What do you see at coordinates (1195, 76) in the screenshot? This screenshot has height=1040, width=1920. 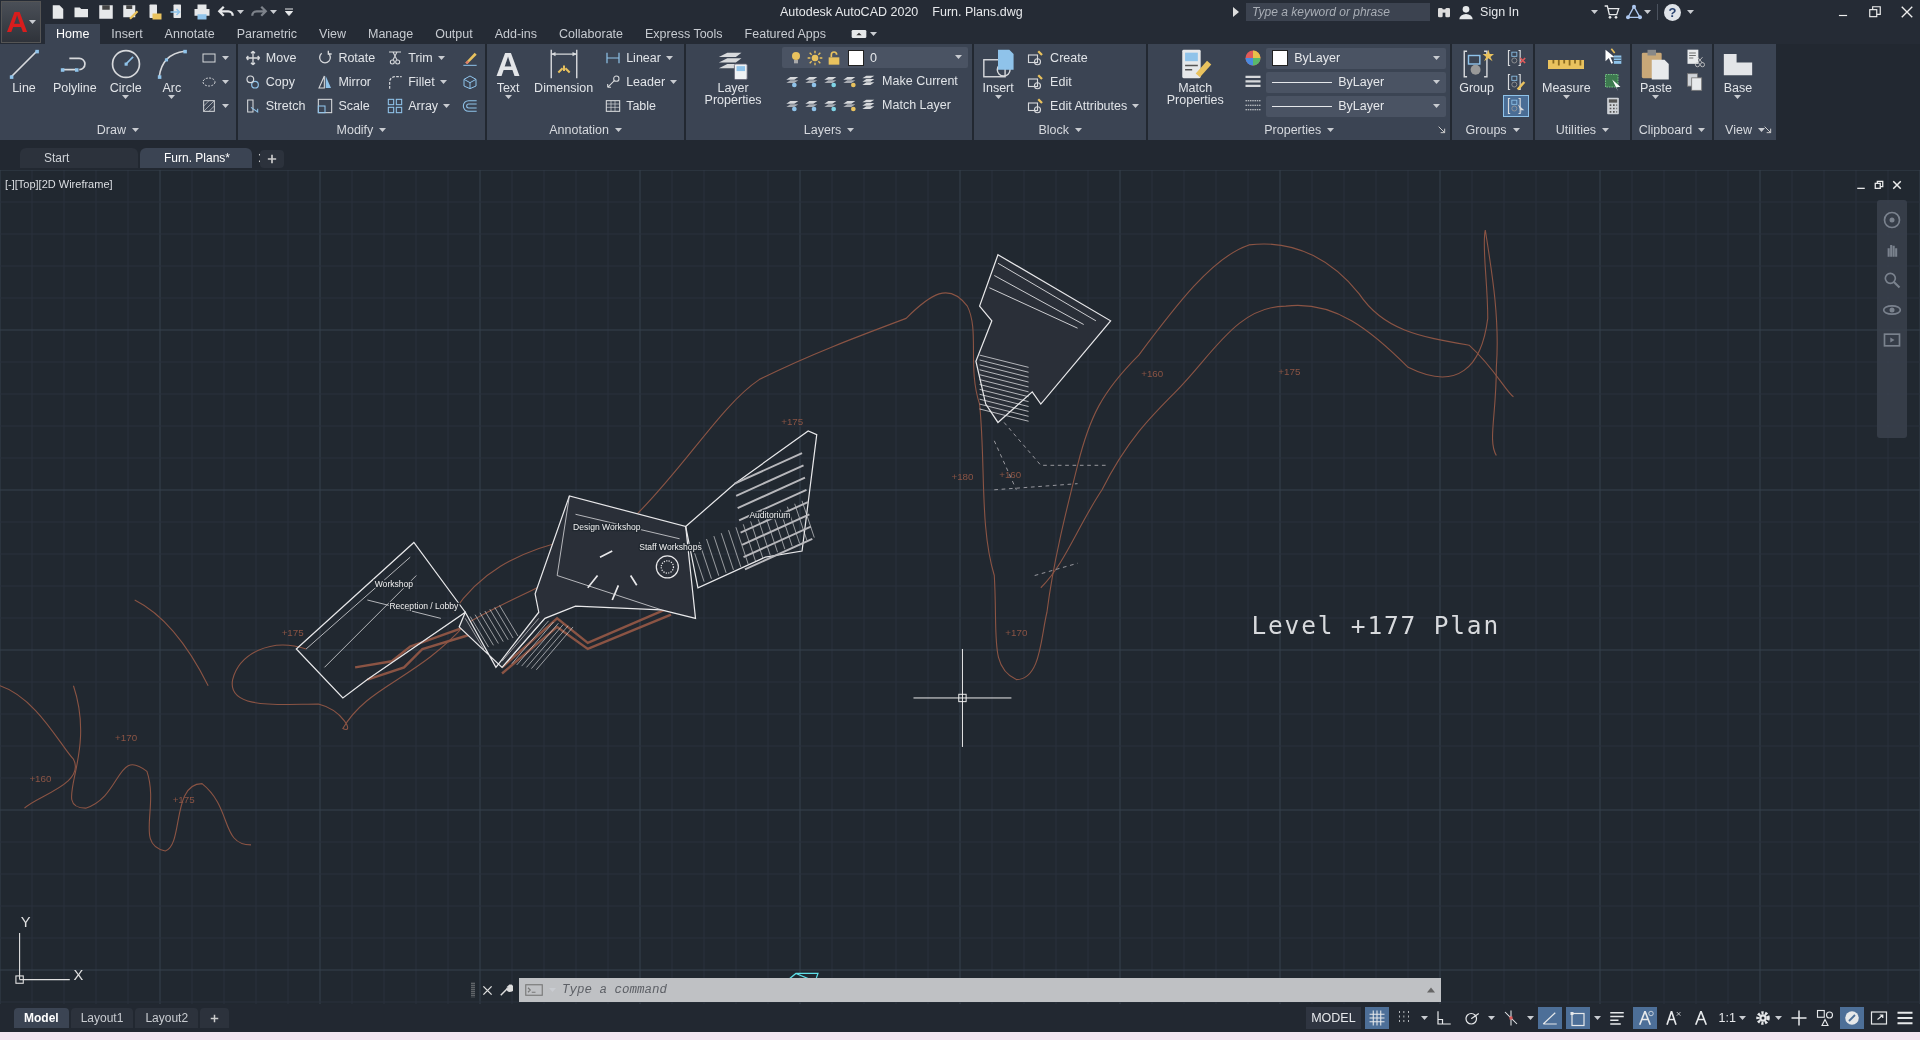 I see `ribbon-tool-button: Match Properties` at bounding box center [1195, 76].